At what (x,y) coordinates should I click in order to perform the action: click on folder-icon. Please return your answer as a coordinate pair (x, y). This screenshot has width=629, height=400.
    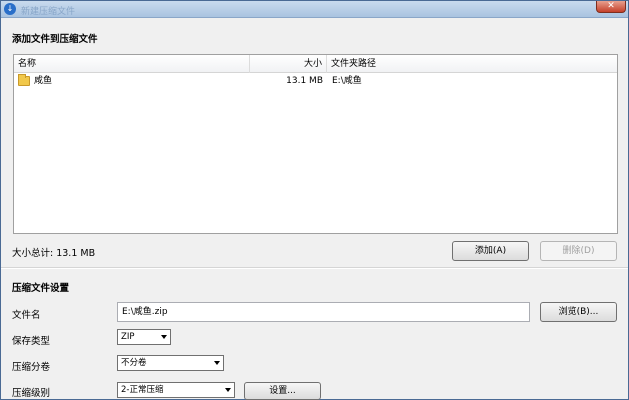
    Looking at the image, I should click on (24, 80).